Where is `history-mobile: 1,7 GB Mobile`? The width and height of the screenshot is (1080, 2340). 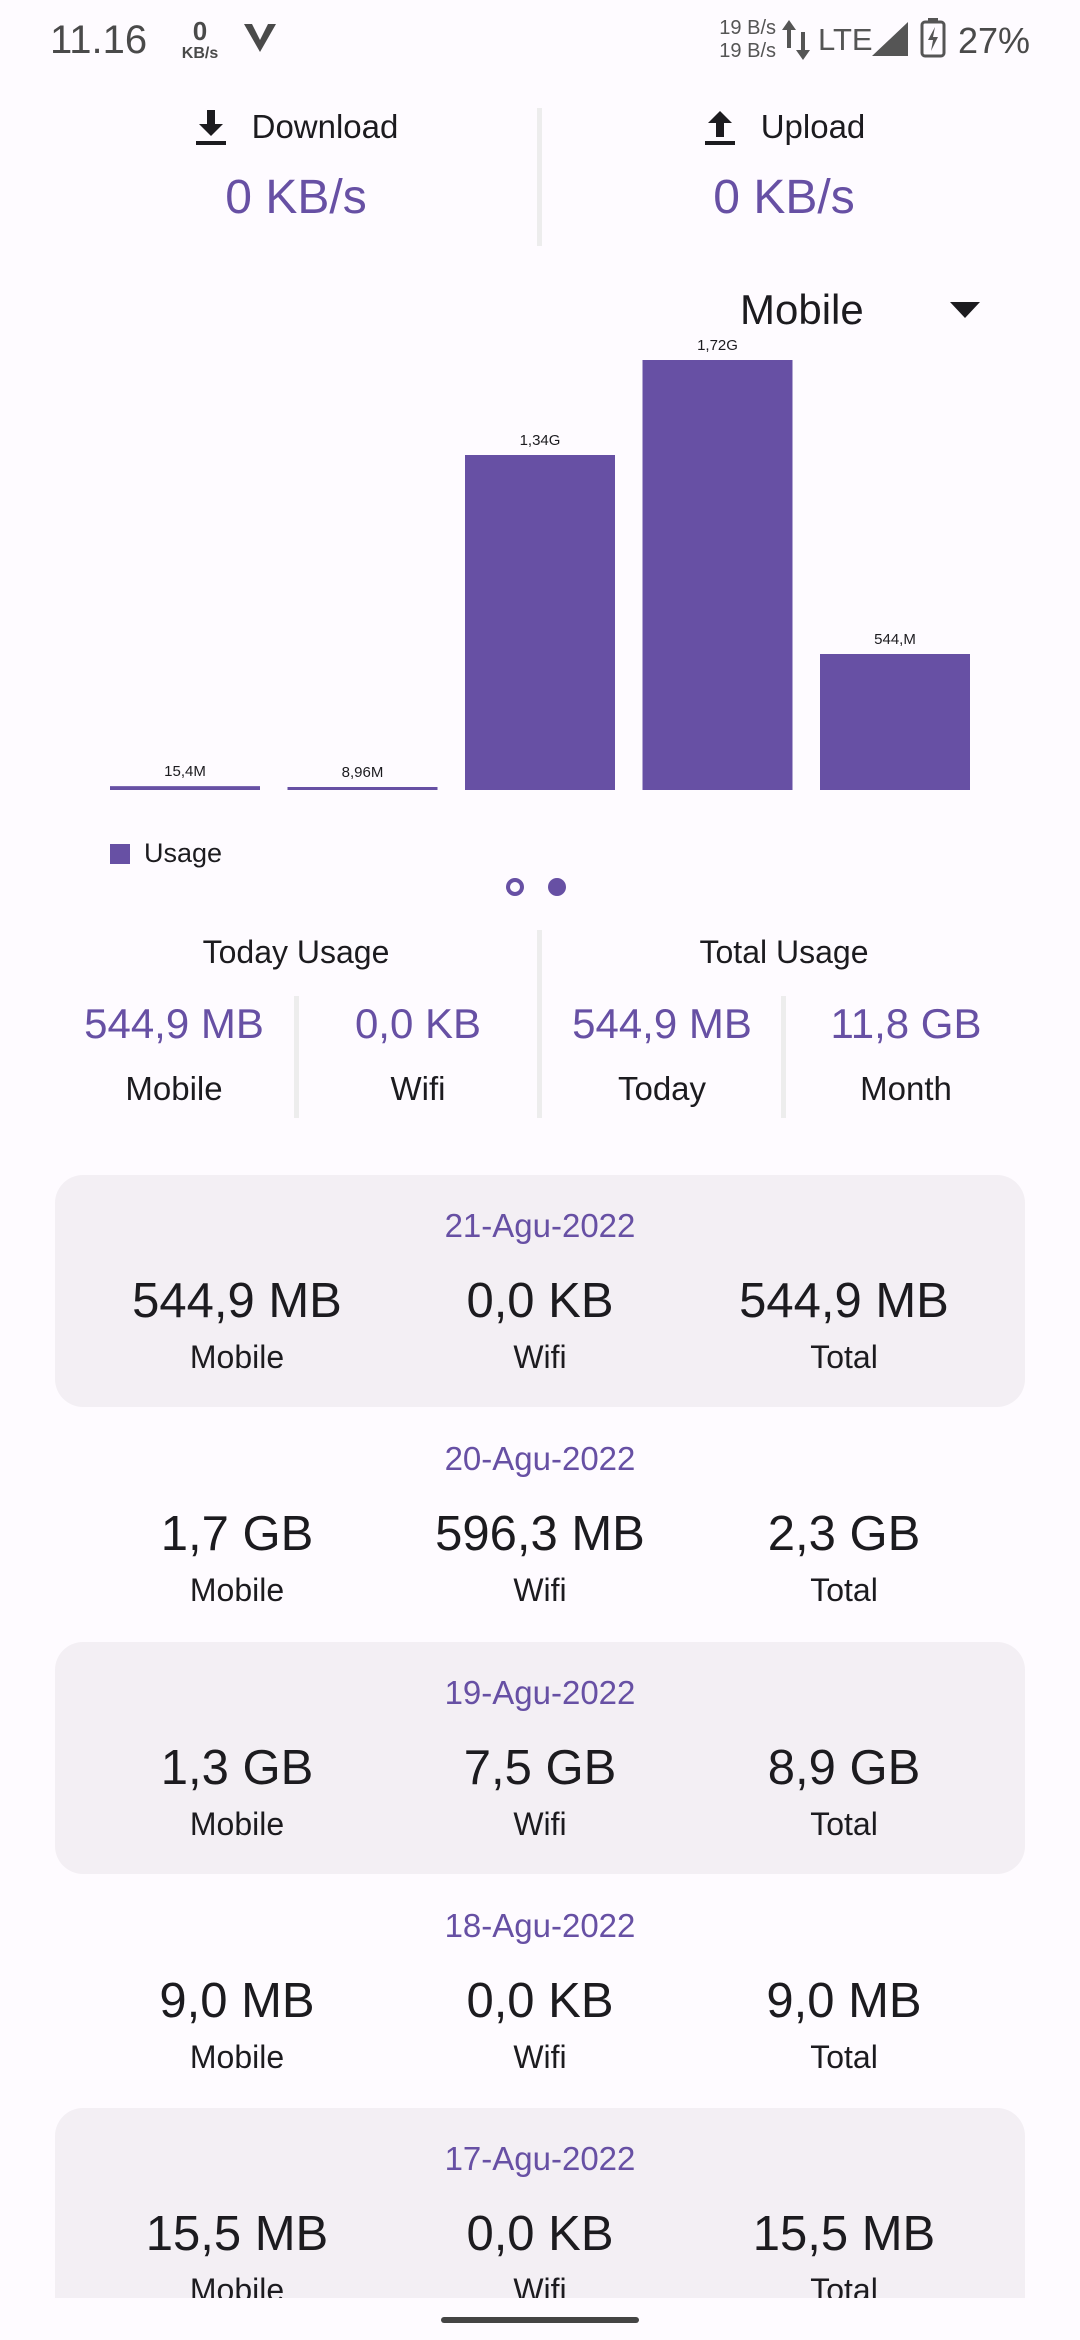
history-mobile: 1,7 GB Mobile is located at coordinates (237, 1557).